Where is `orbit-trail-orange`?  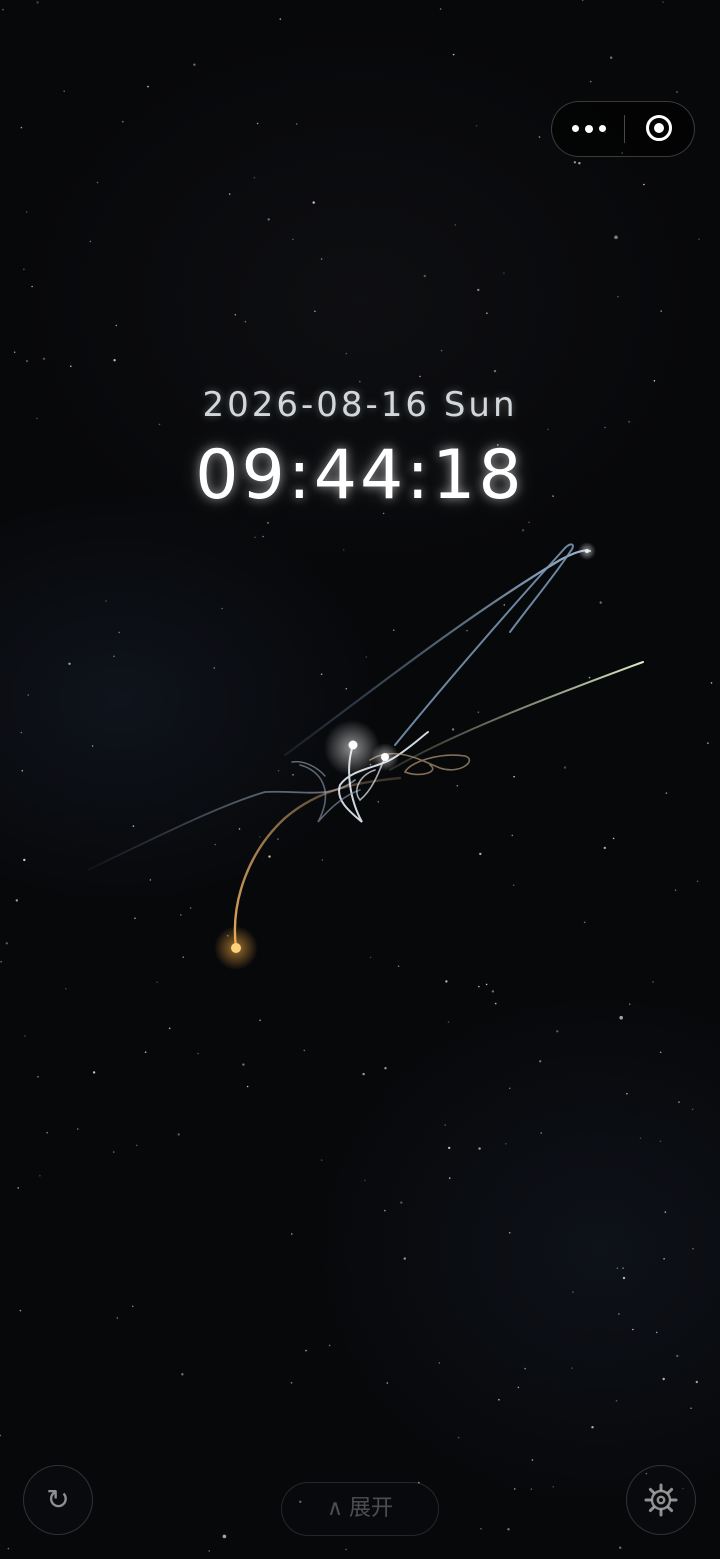
orbit-trail-orange is located at coordinates (317, 863).